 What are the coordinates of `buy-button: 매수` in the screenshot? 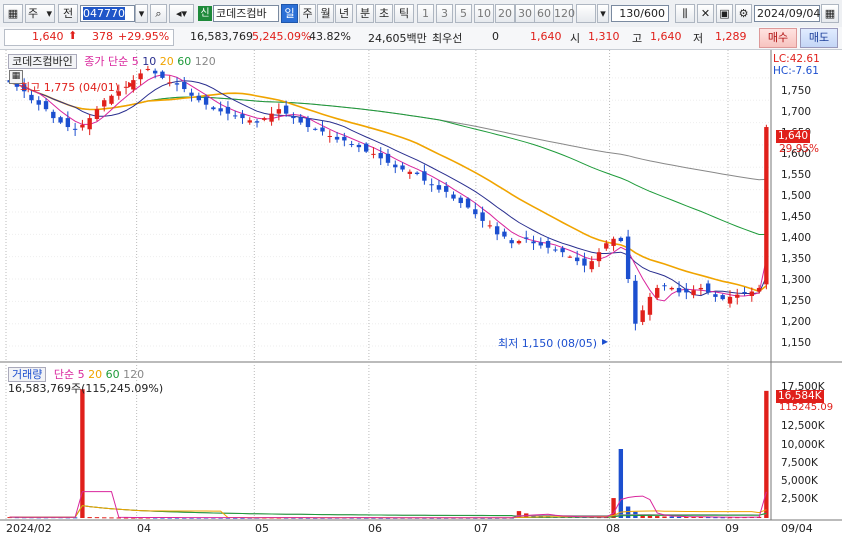 It's located at (778, 38).